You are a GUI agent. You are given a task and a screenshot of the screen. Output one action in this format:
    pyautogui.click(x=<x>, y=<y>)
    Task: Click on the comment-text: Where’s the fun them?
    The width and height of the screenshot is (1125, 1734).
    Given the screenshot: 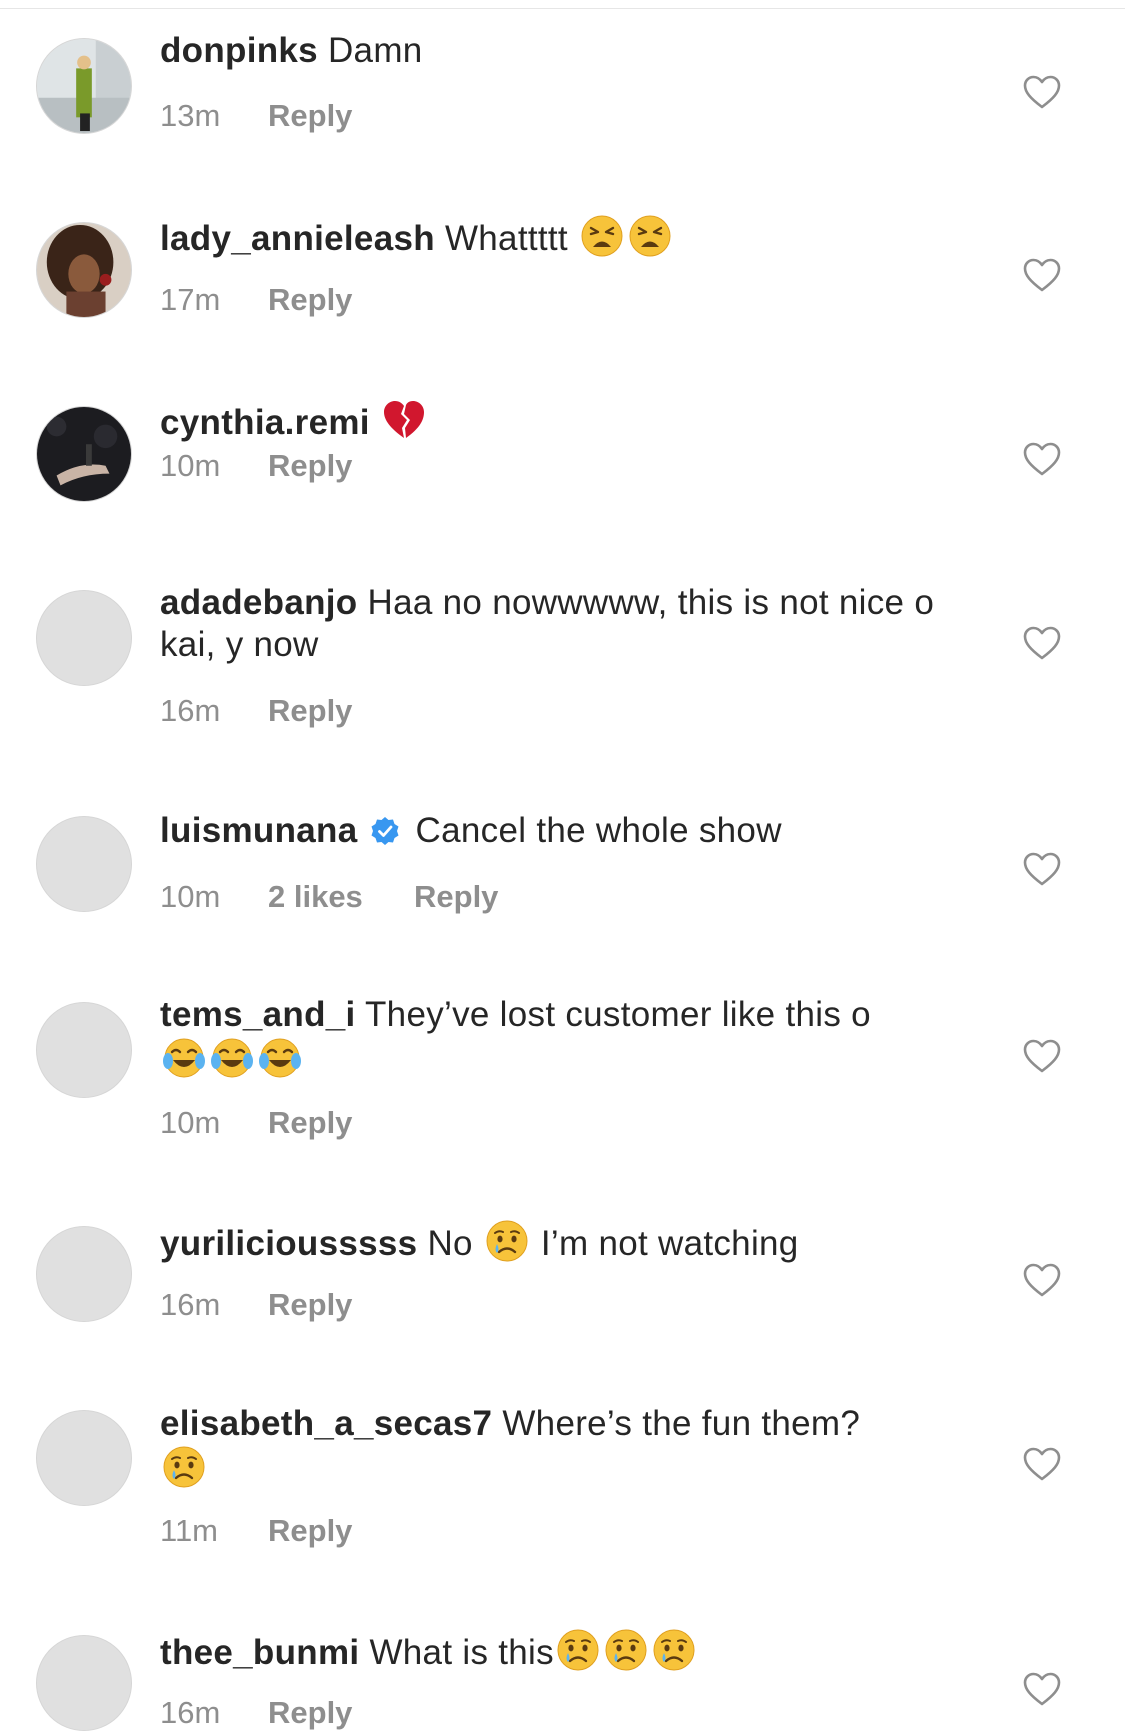 What is the action you would take?
    pyautogui.click(x=681, y=1423)
    